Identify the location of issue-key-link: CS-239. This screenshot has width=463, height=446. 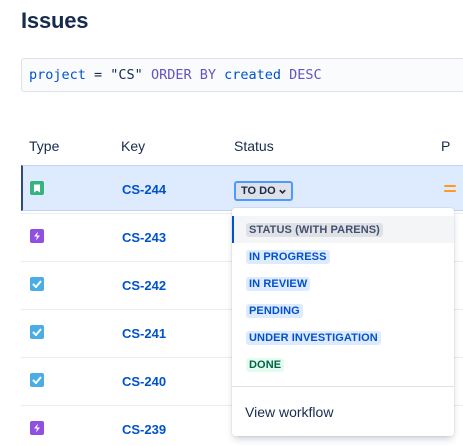
(144, 429).